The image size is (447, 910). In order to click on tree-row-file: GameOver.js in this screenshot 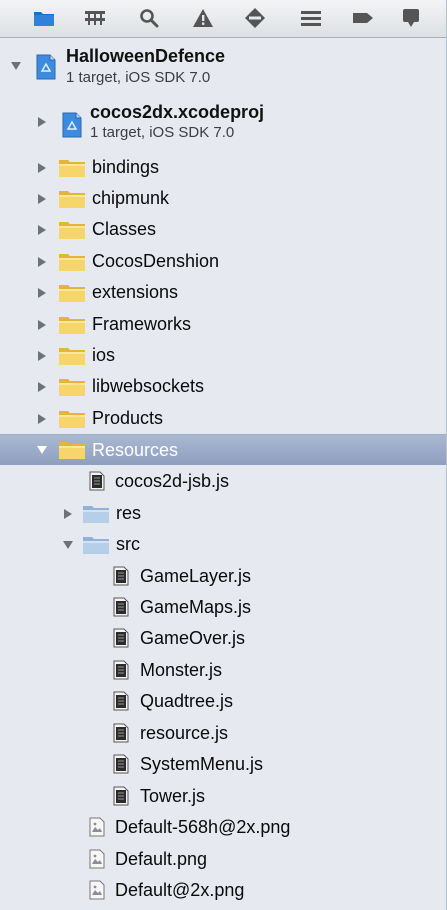, I will do `click(223, 638)`.